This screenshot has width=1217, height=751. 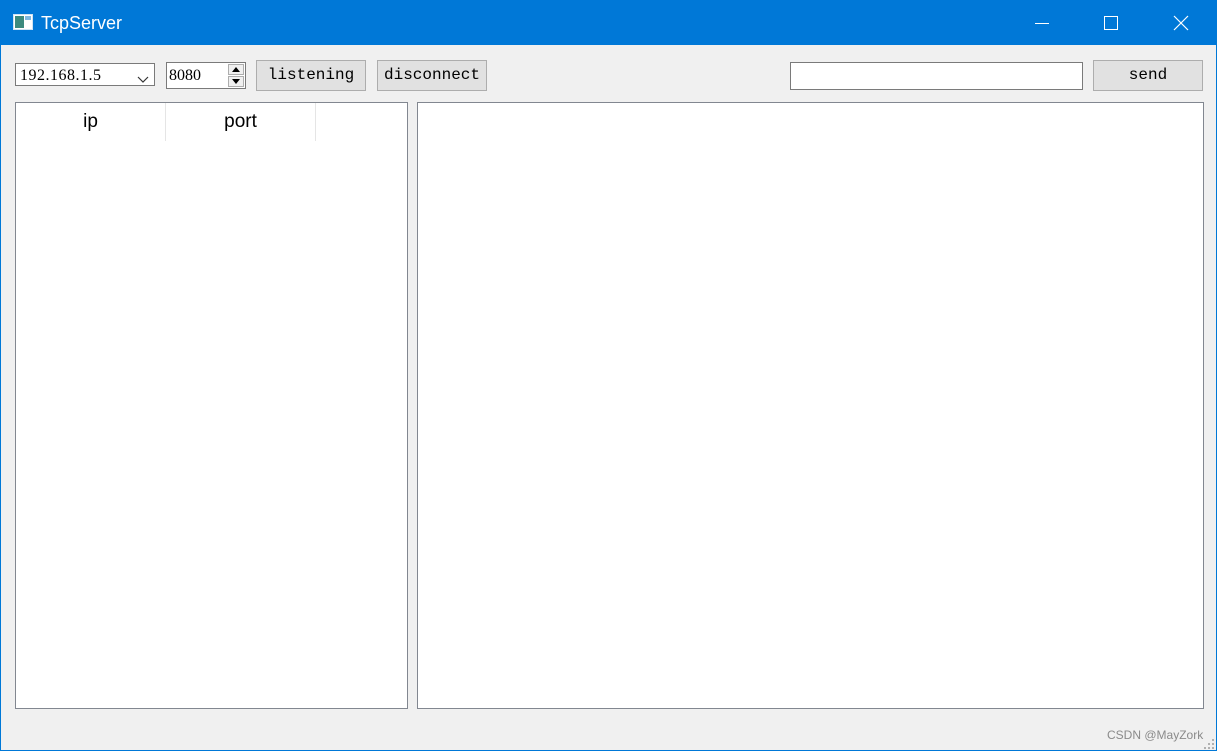 I want to click on close-button, so click(x=1181, y=23).